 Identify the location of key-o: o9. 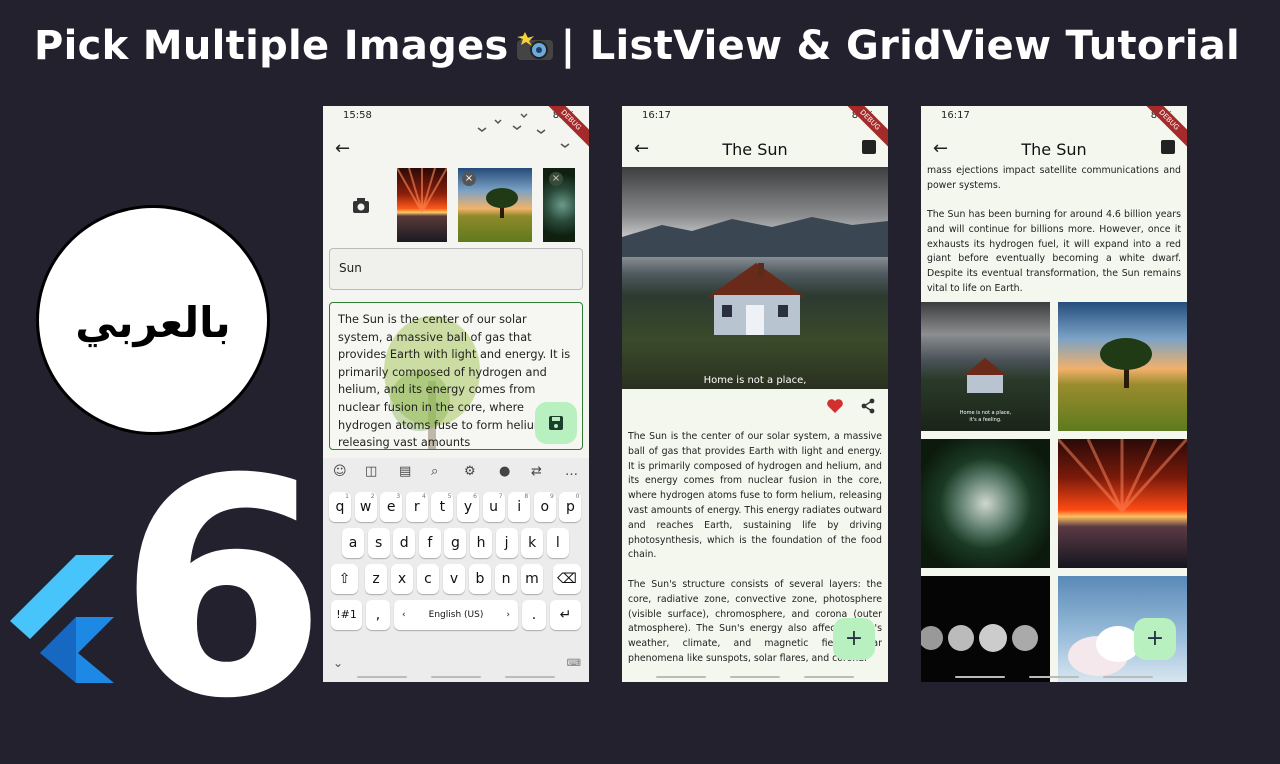
(544, 507).